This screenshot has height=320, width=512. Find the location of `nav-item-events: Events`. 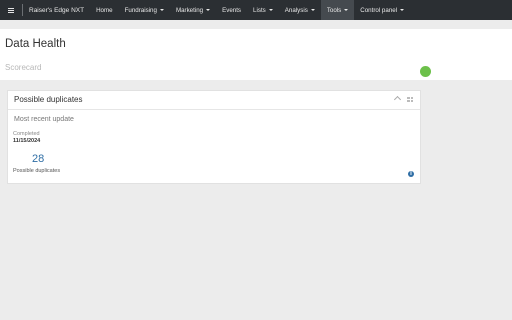

nav-item-events: Events is located at coordinates (231, 10).